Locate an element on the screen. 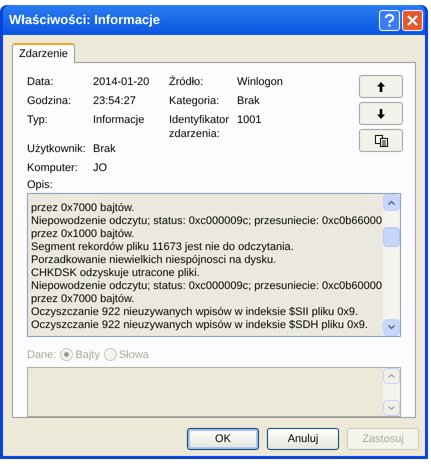 The height and width of the screenshot is (464, 431). window-title: Właściwości: Informacje is located at coordinates (85, 20).